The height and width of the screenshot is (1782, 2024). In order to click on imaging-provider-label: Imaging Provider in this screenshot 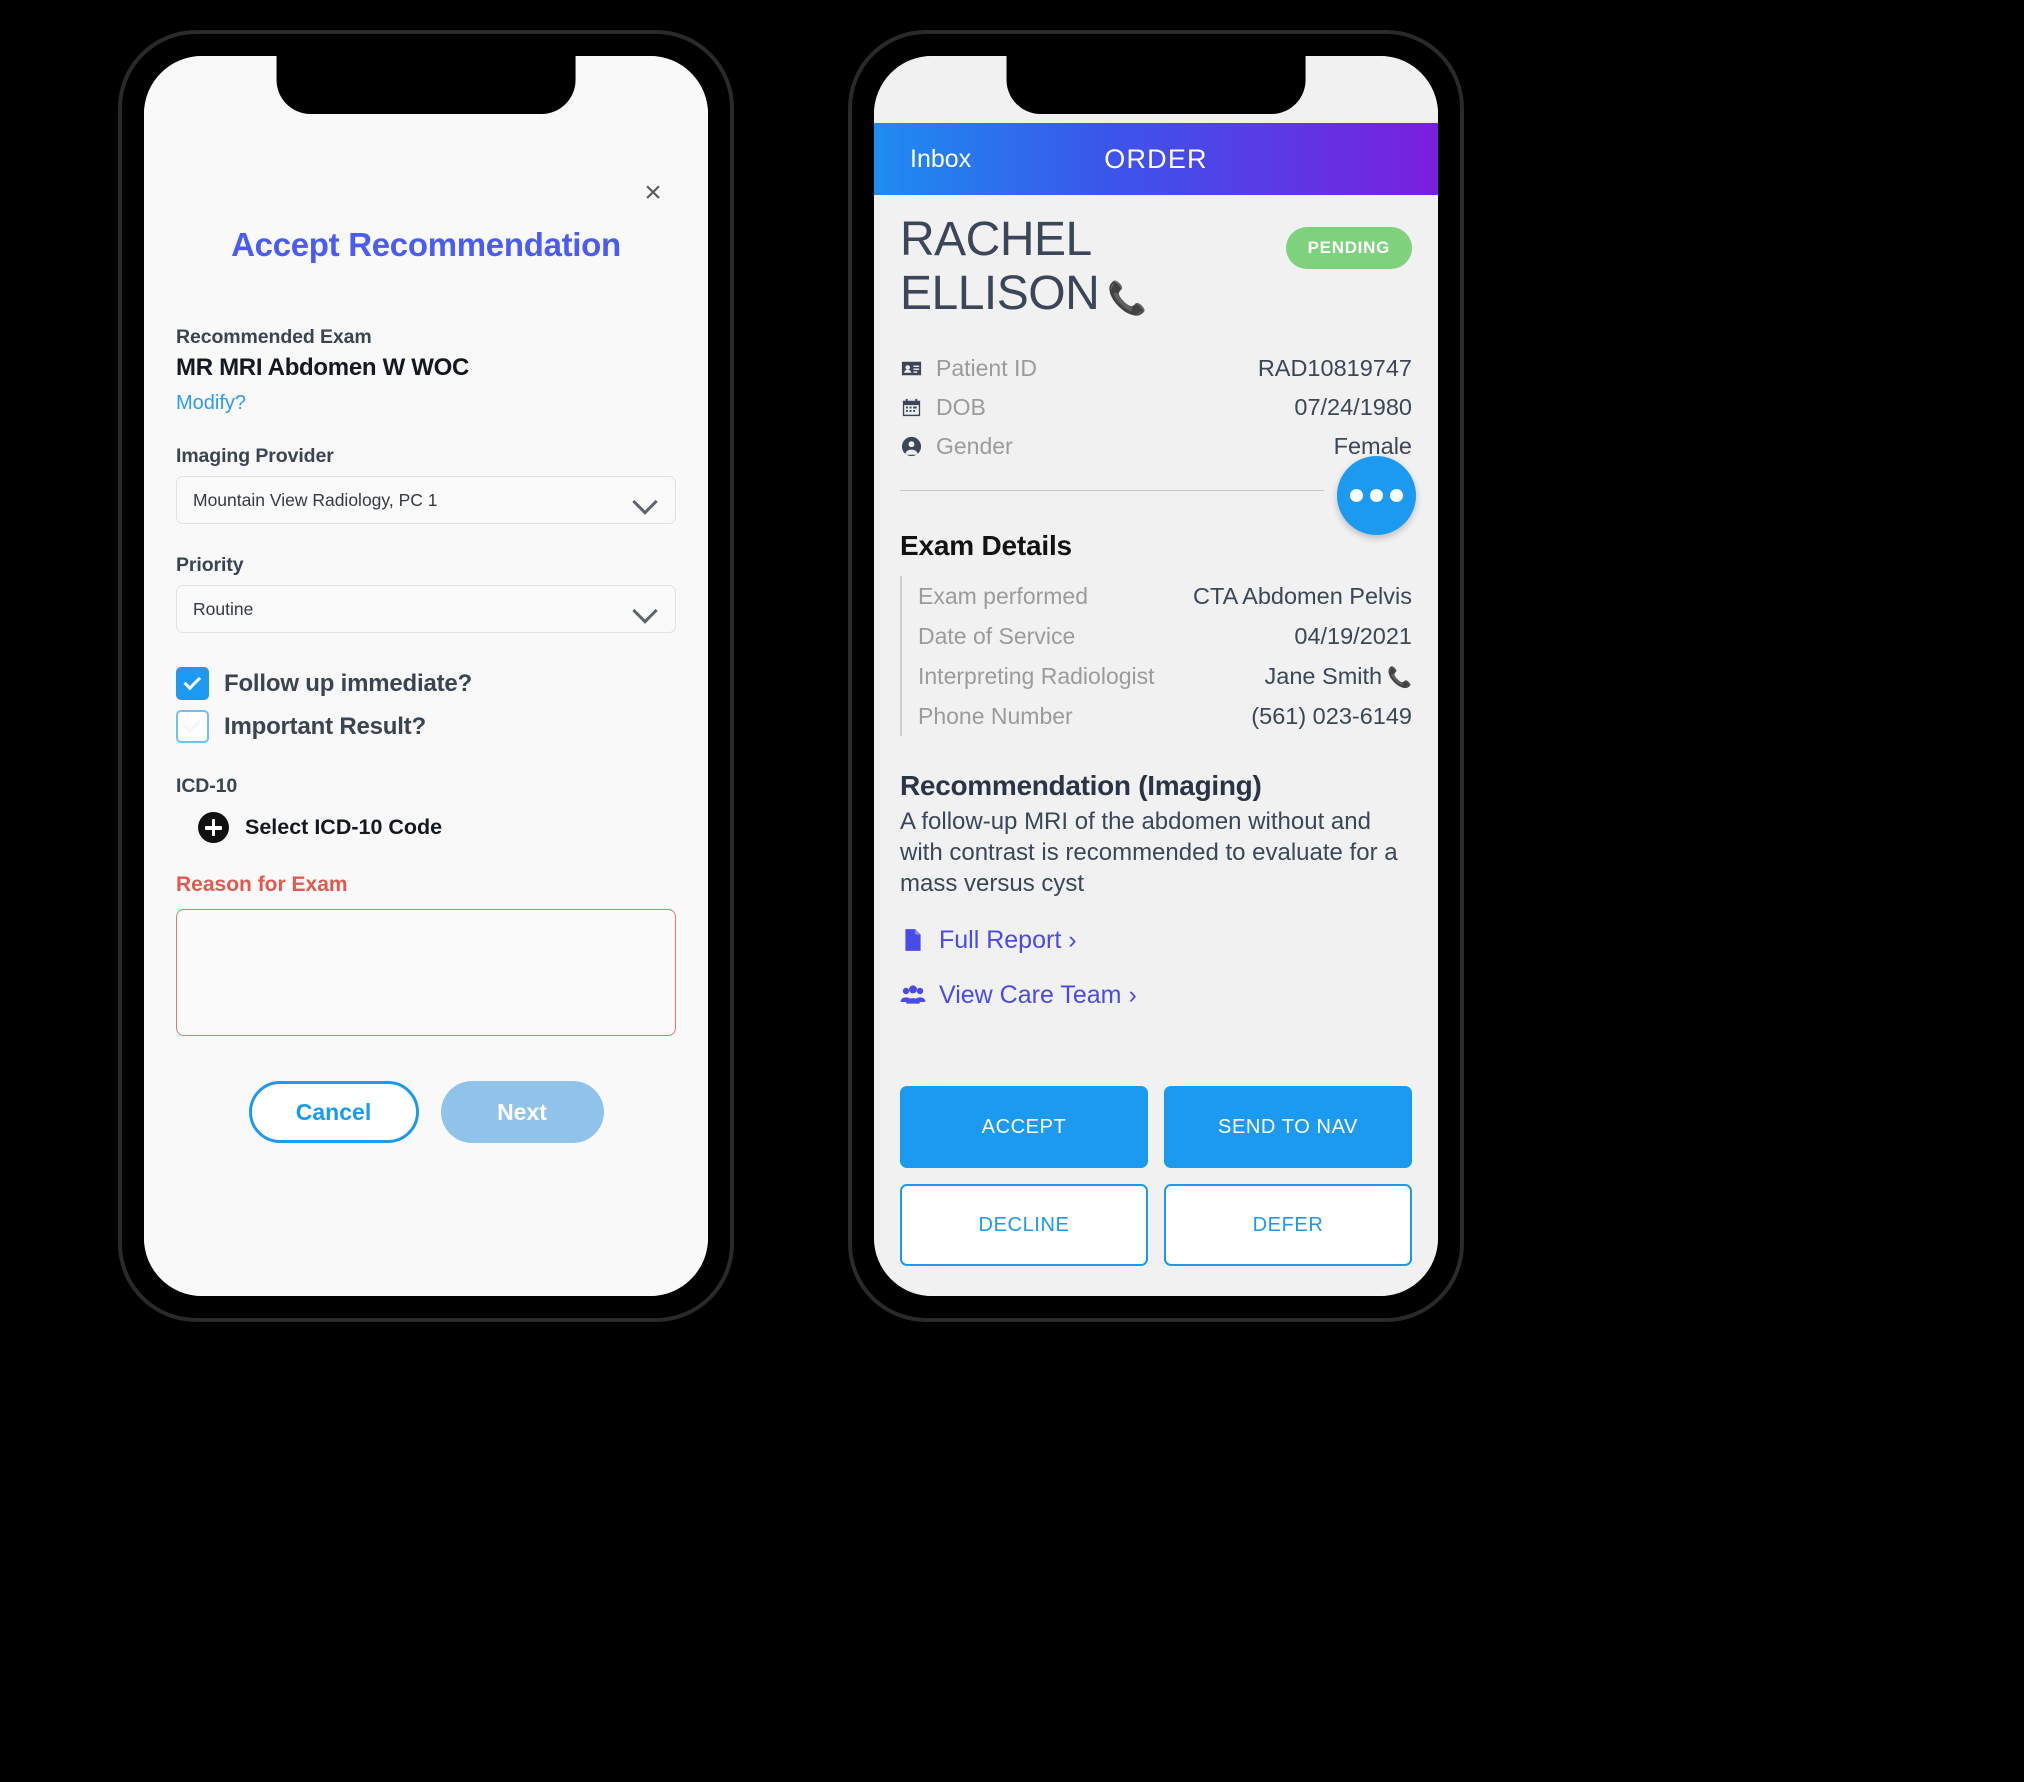, I will do `click(255, 456)`.